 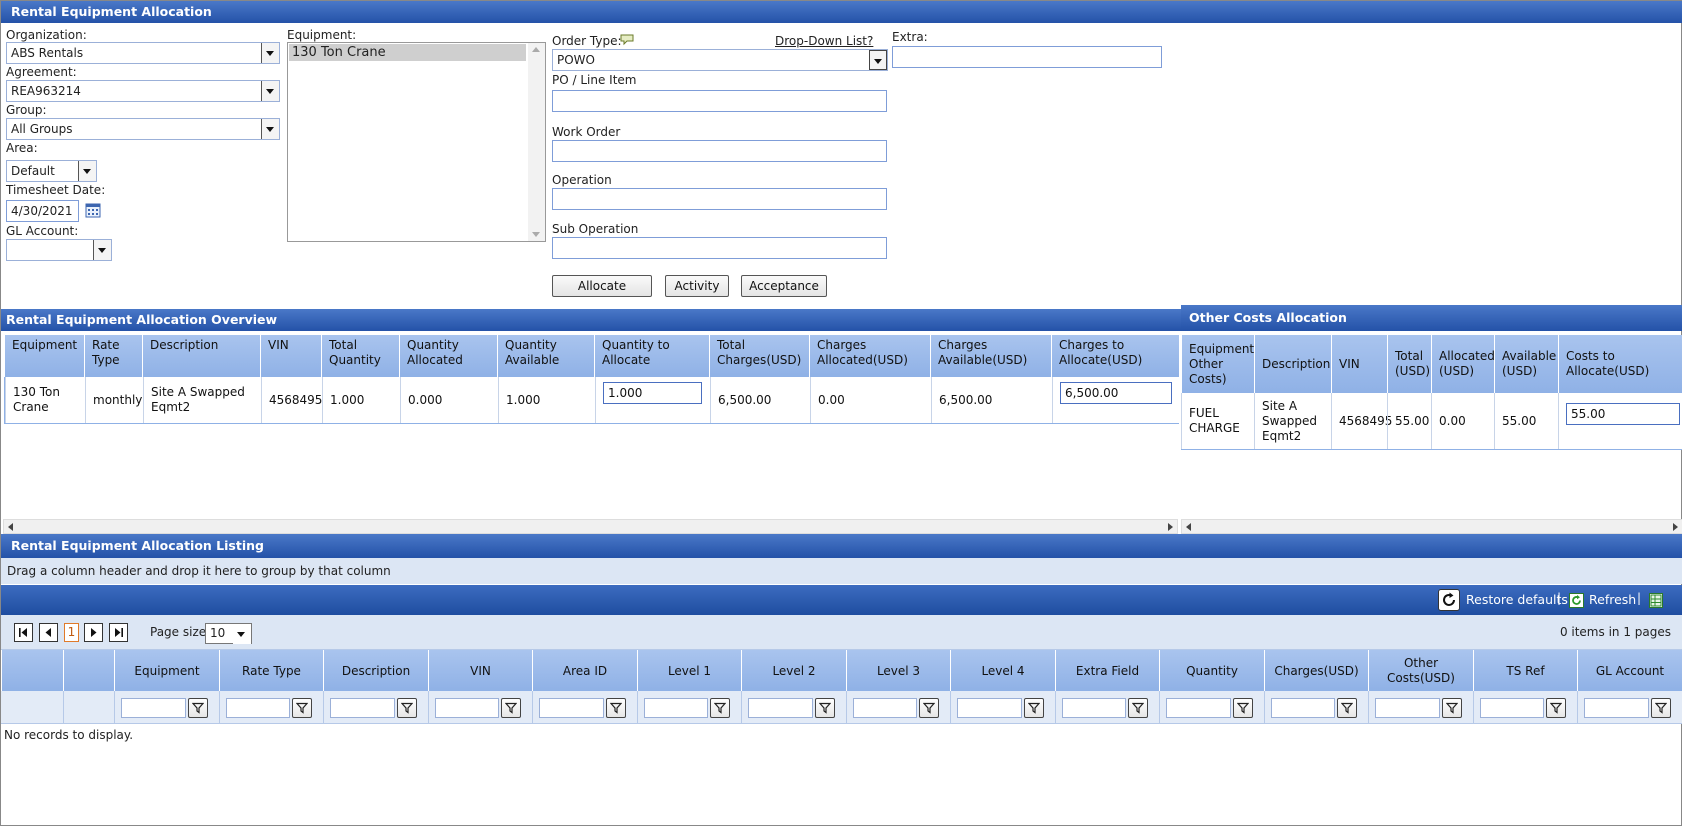 I want to click on area-dropdown: Default, so click(x=51, y=171).